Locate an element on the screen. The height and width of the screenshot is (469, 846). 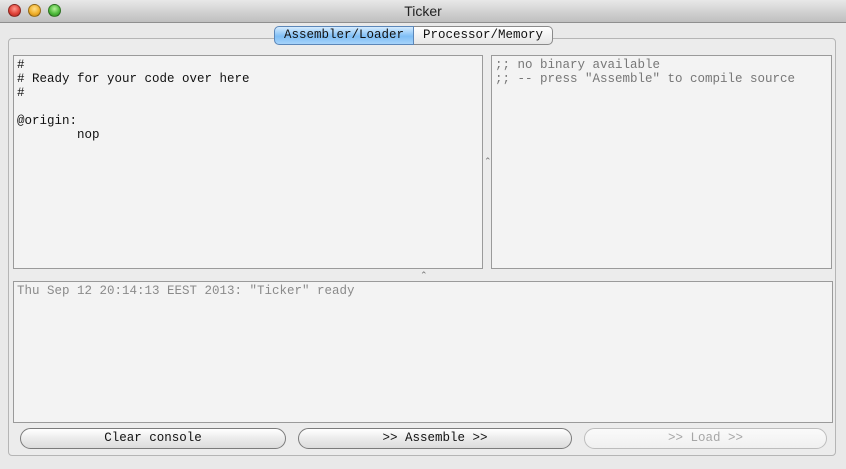
tab-processor-memory: Processor/Memory is located at coordinates (484, 35).